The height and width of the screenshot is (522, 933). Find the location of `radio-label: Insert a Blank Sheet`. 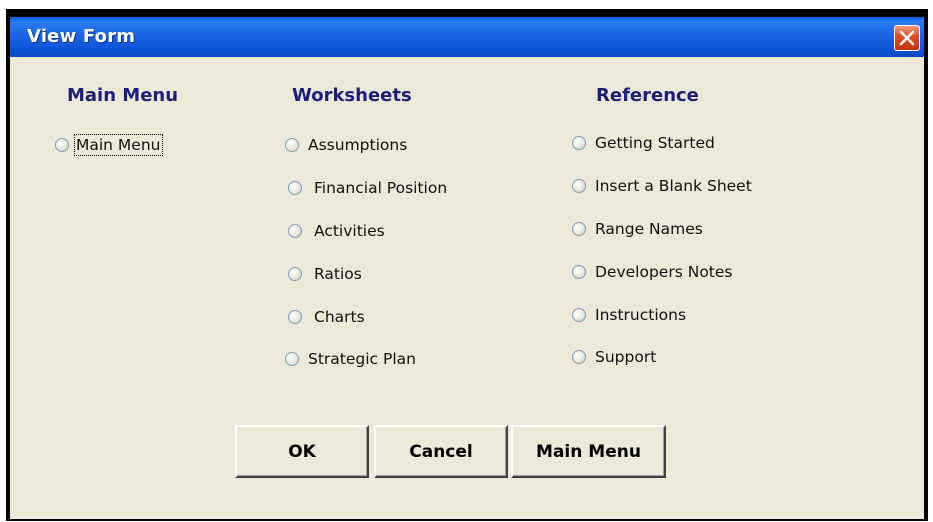

radio-label: Insert a Blank Sheet is located at coordinates (673, 186).